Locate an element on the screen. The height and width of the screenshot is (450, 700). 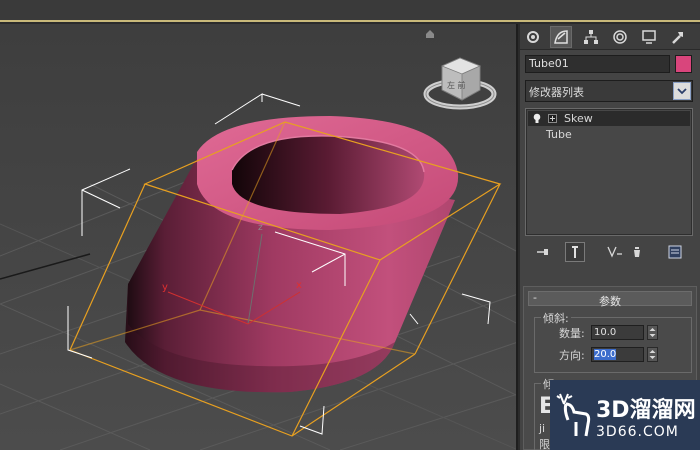
show-end-result-button is located at coordinates (575, 252).